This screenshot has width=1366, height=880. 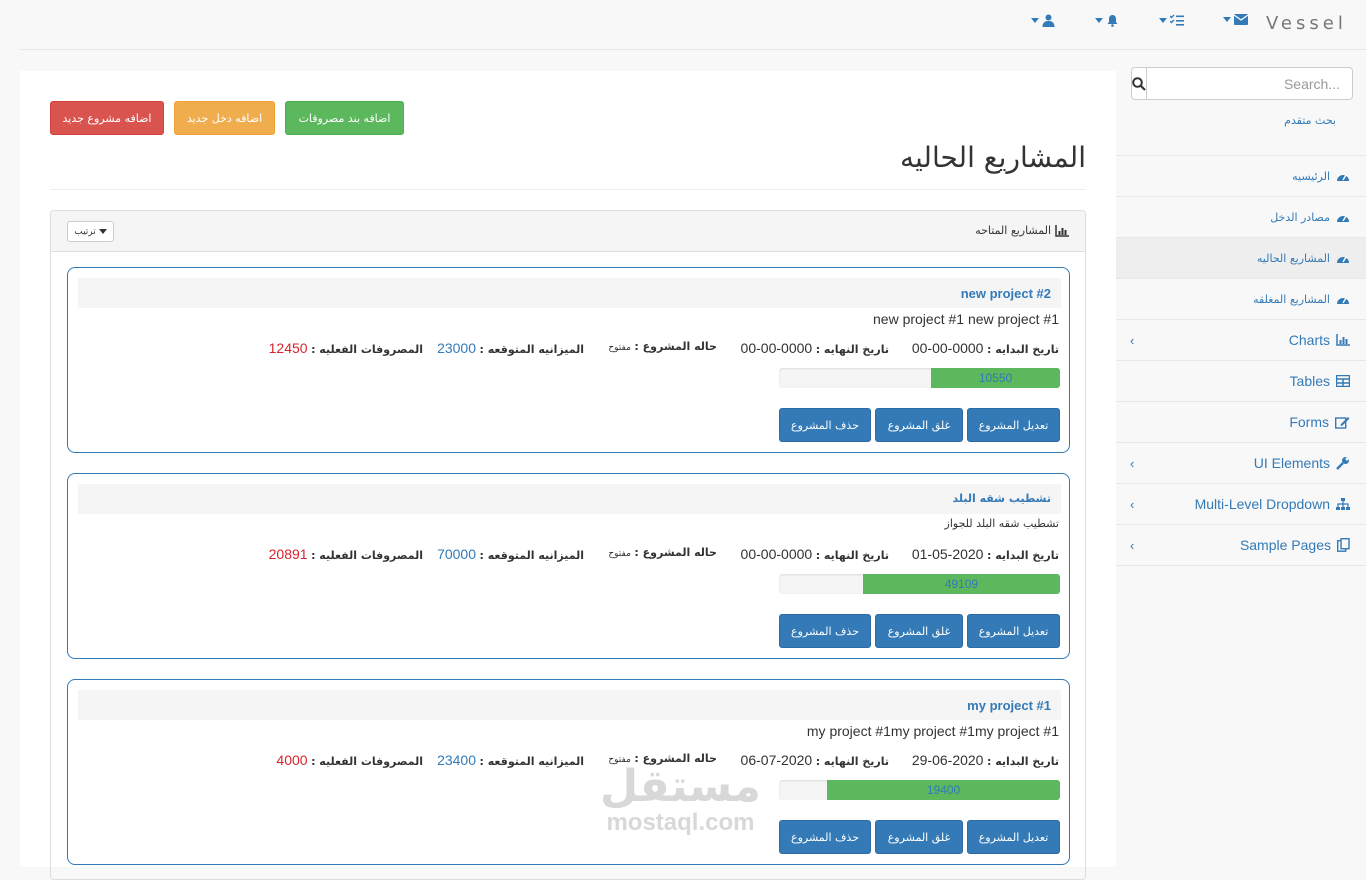 I want to click on end-date: تاريخ النهايه : 2020-07-06, so click(x=815, y=760).